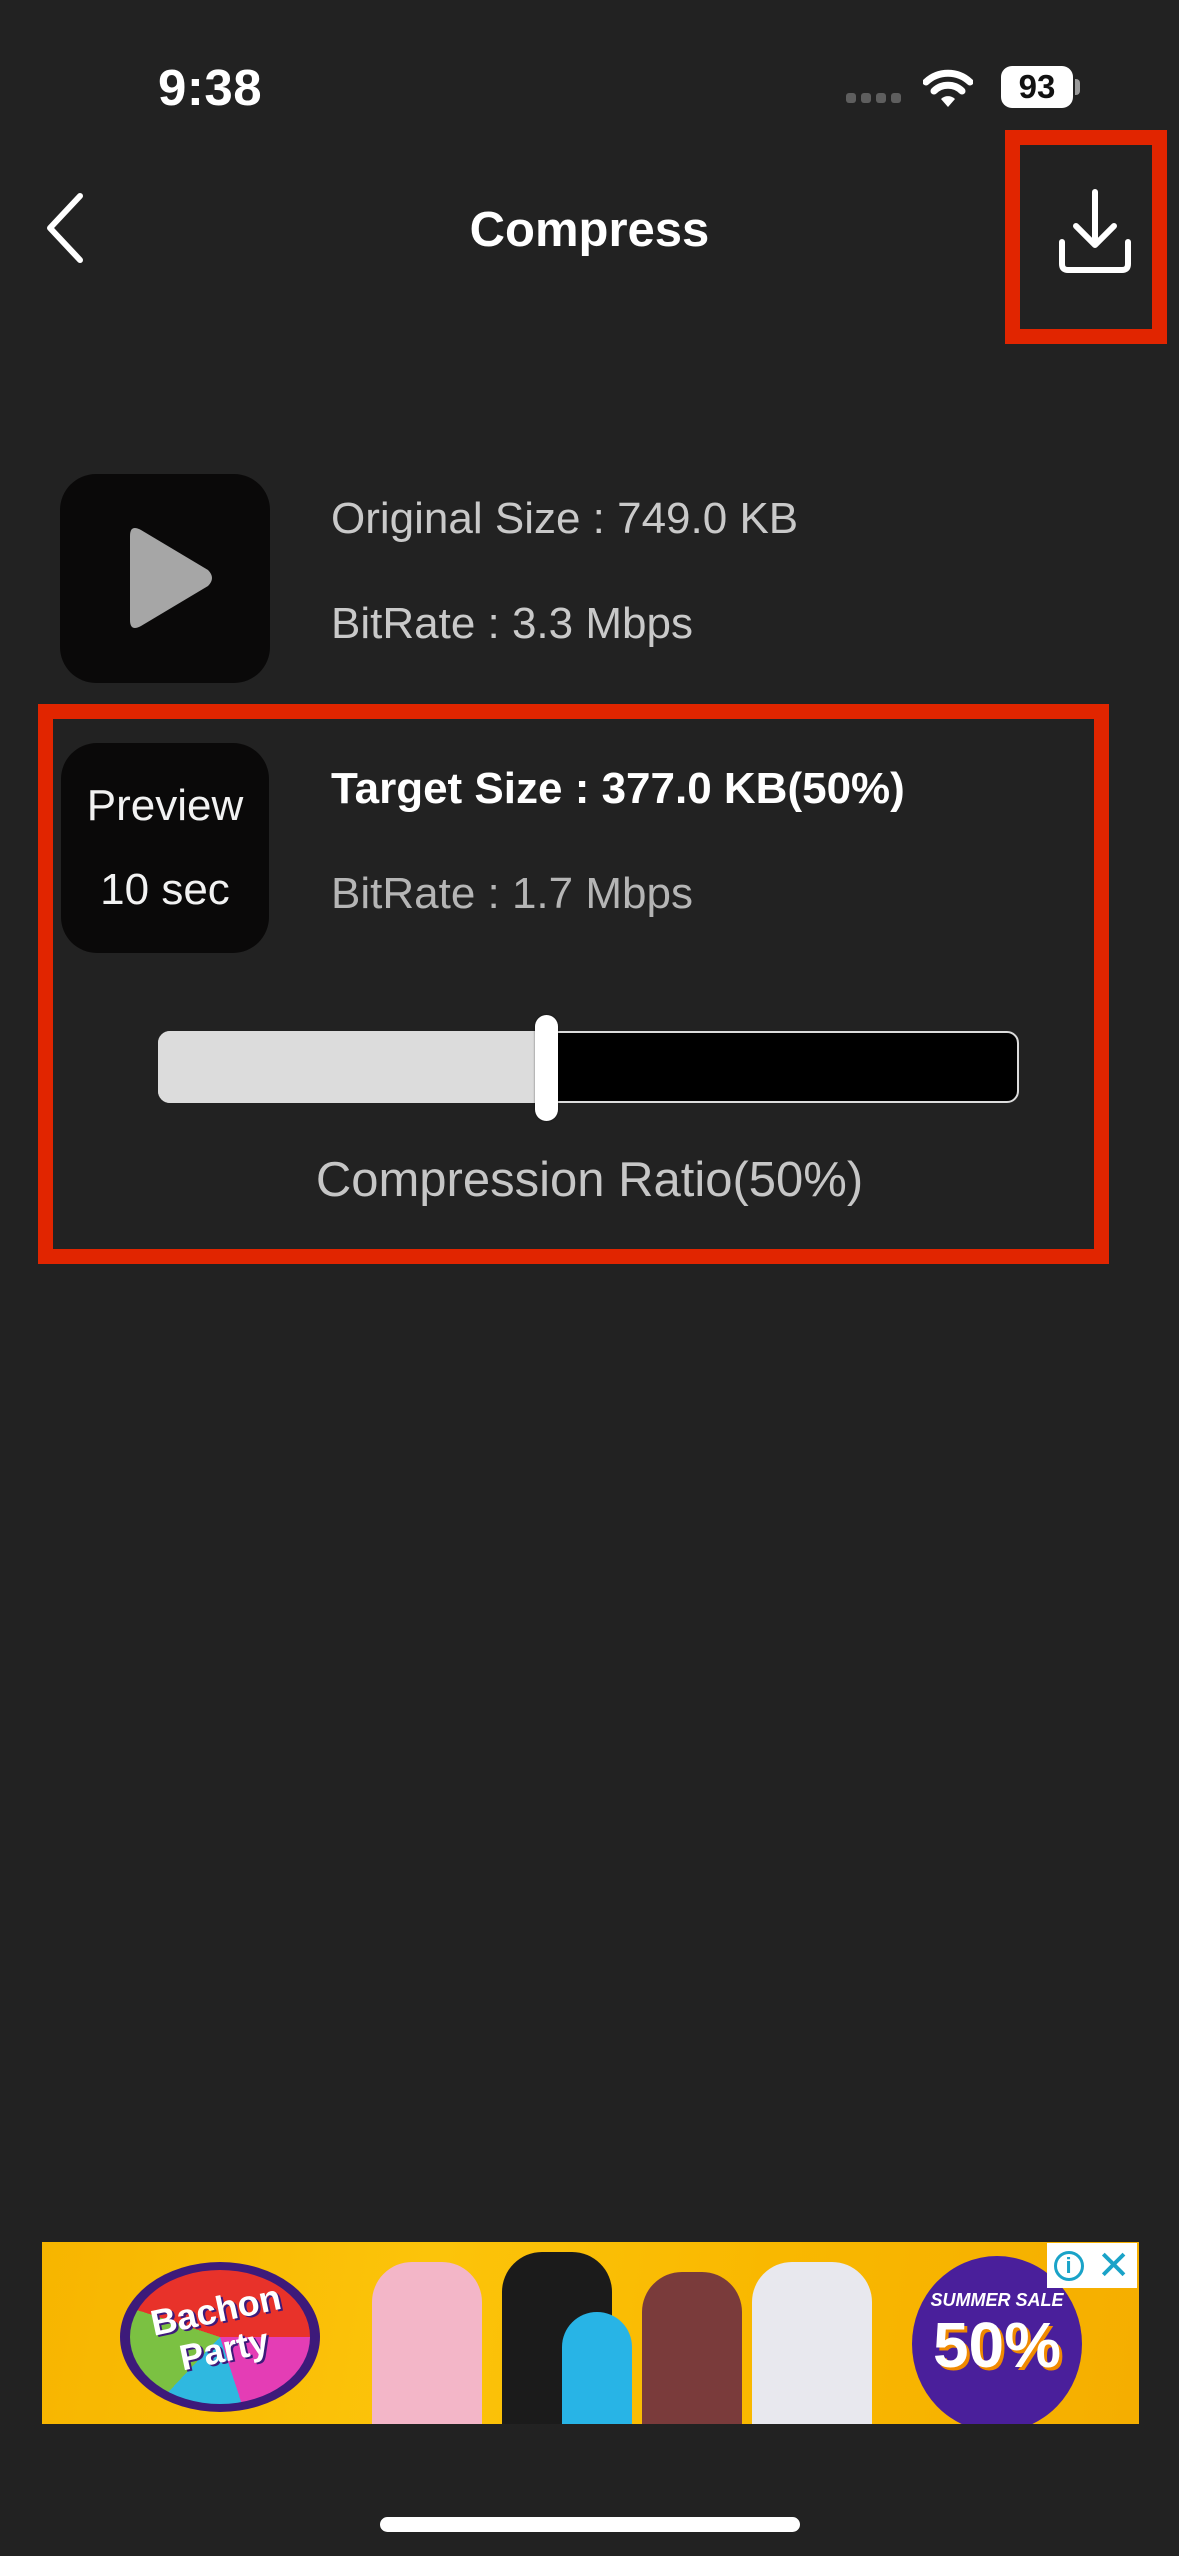 This screenshot has width=1179, height=2556. I want to click on home-indicator, so click(590, 2524).